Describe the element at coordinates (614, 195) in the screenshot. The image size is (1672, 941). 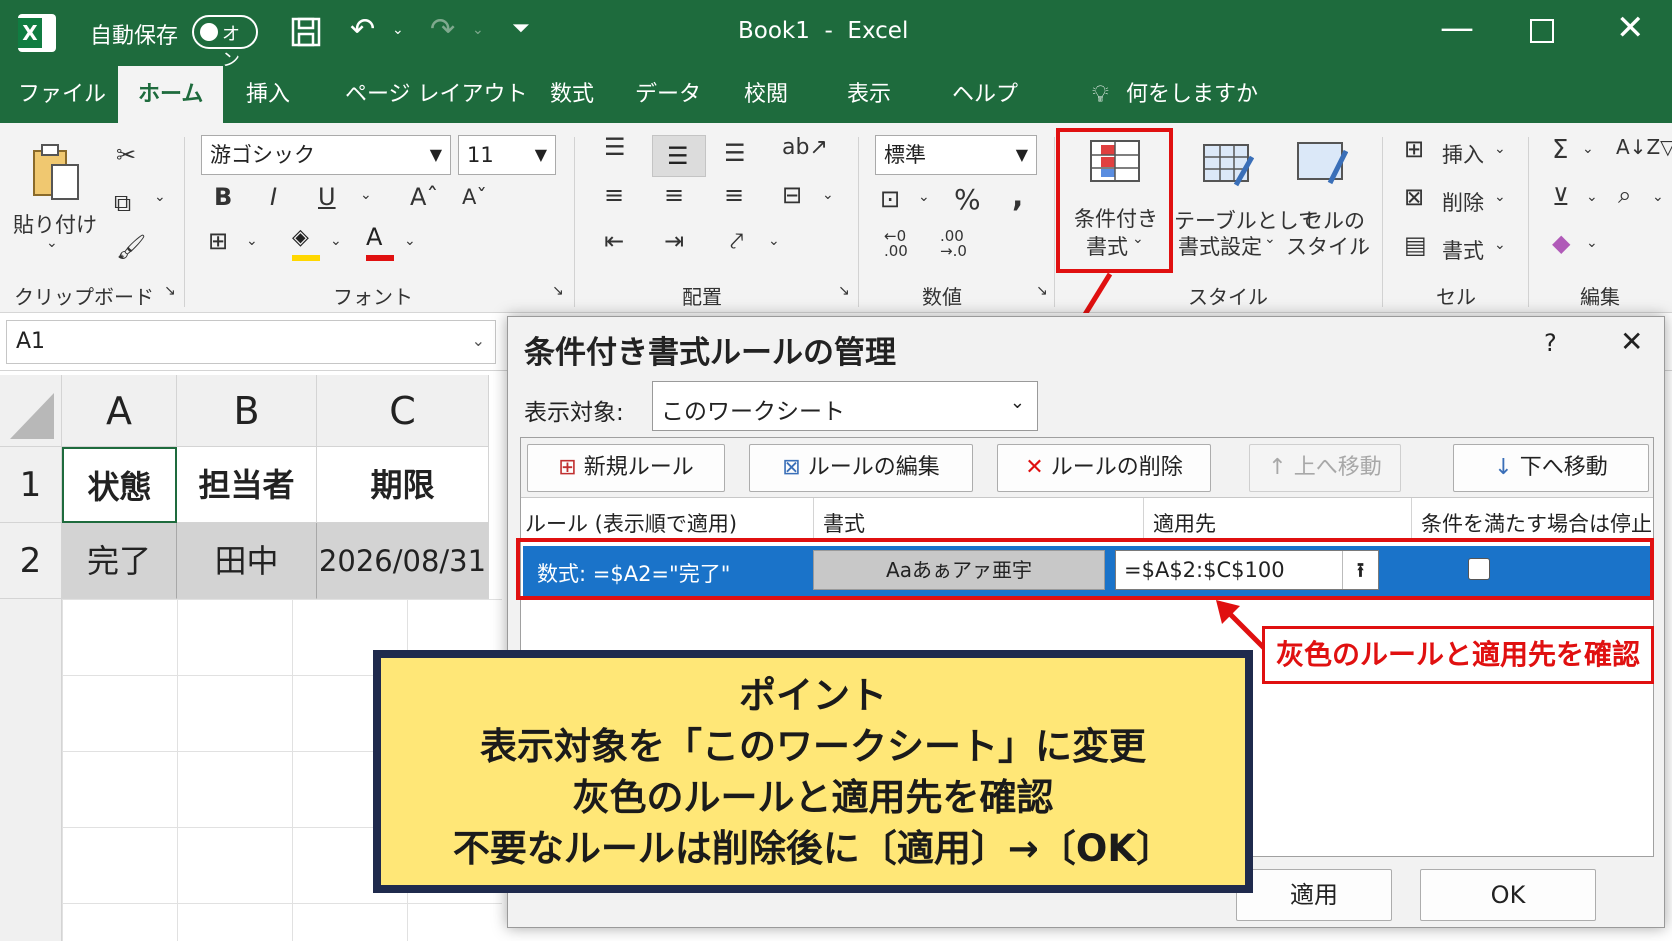
I see `align-left-icon: ≡` at that location.